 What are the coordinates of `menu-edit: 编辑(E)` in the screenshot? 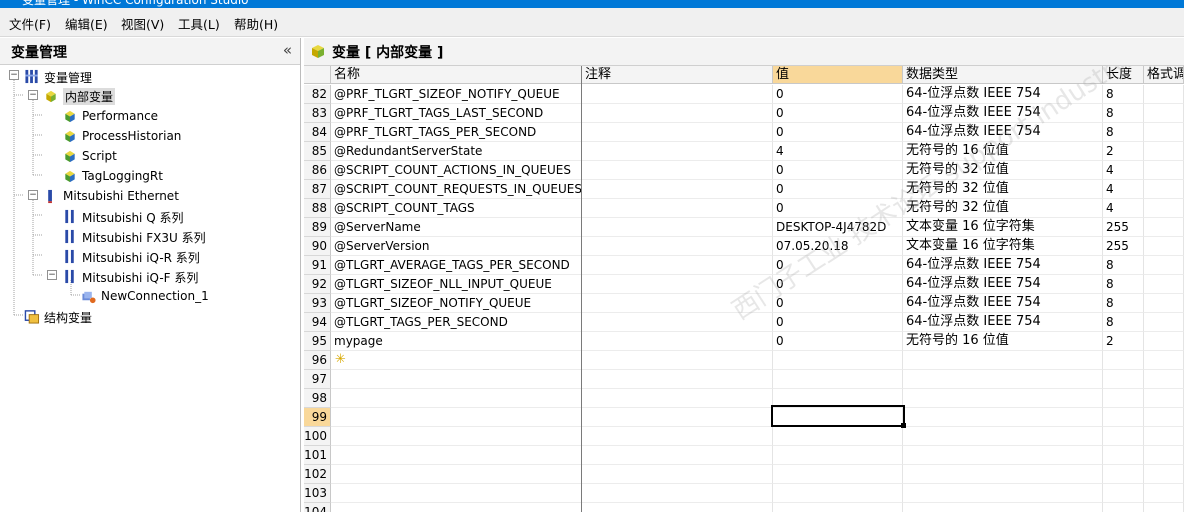 It's located at (86, 23).